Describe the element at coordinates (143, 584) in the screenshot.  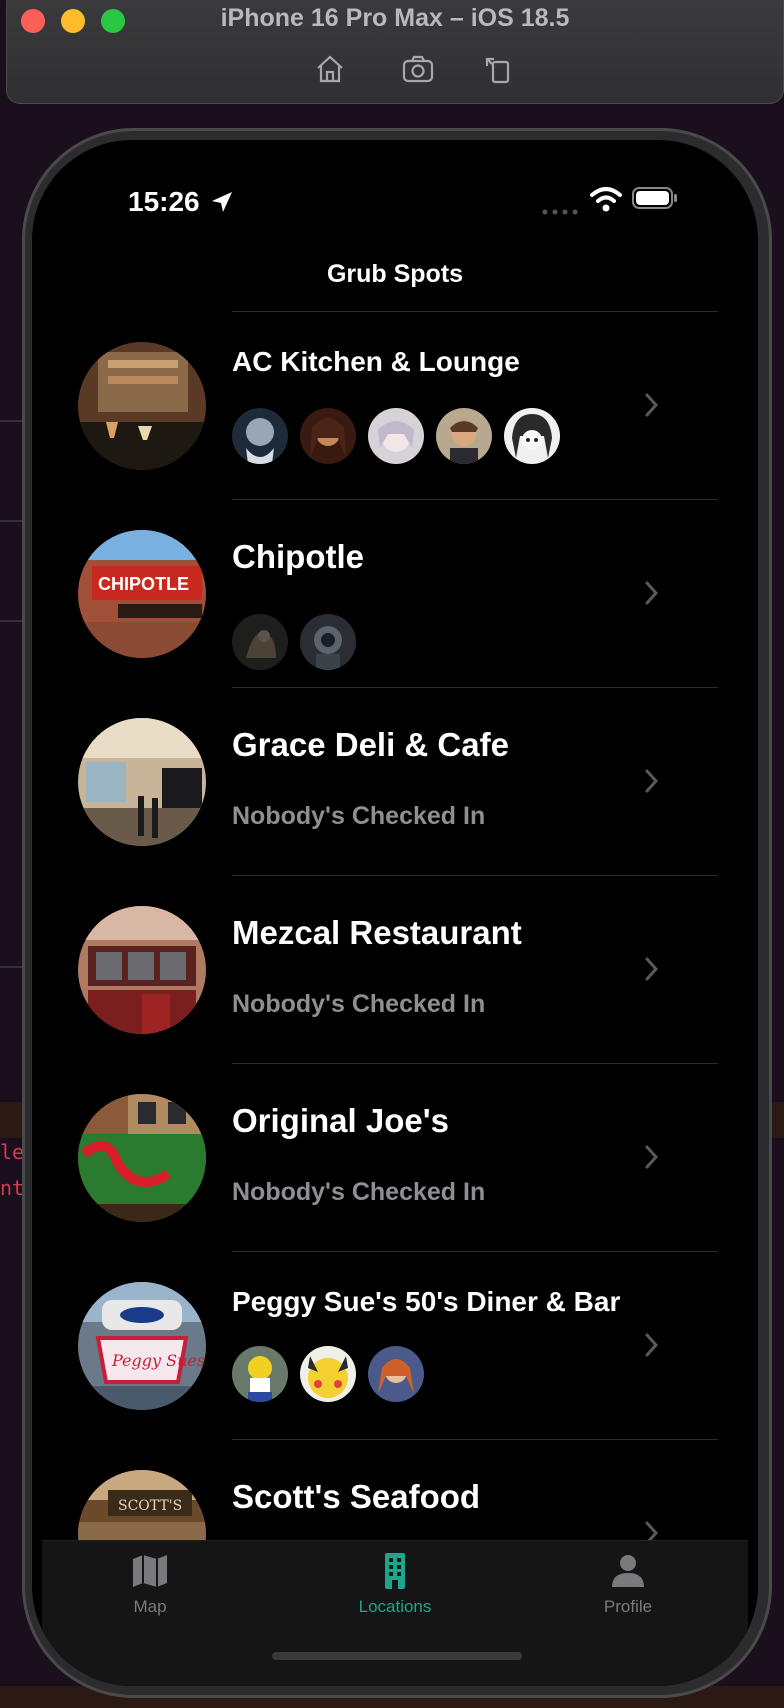
I see `svg-text: CHIPOTLE` at that location.